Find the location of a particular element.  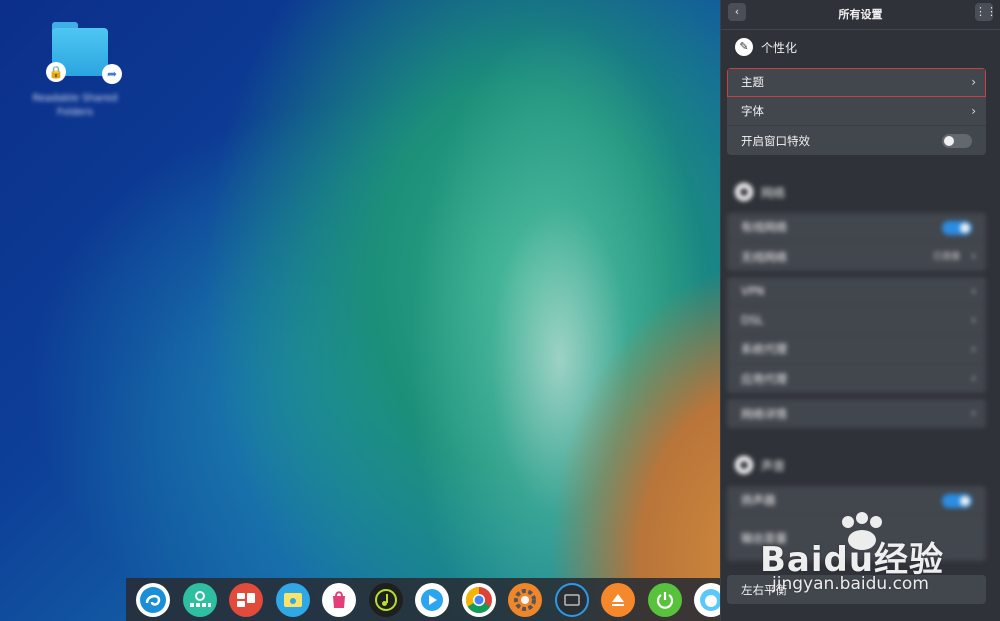

row-label: 输出音量 is located at coordinates (764, 538).